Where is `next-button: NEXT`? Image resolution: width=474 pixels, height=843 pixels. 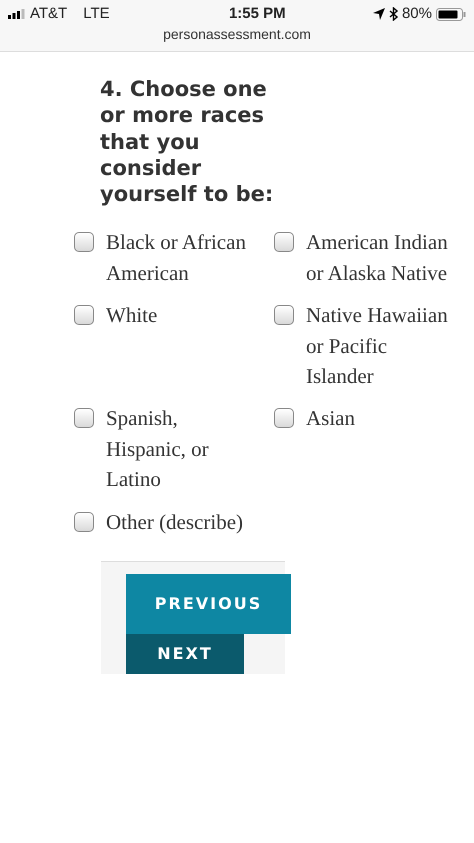
next-button: NEXT is located at coordinates (185, 654).